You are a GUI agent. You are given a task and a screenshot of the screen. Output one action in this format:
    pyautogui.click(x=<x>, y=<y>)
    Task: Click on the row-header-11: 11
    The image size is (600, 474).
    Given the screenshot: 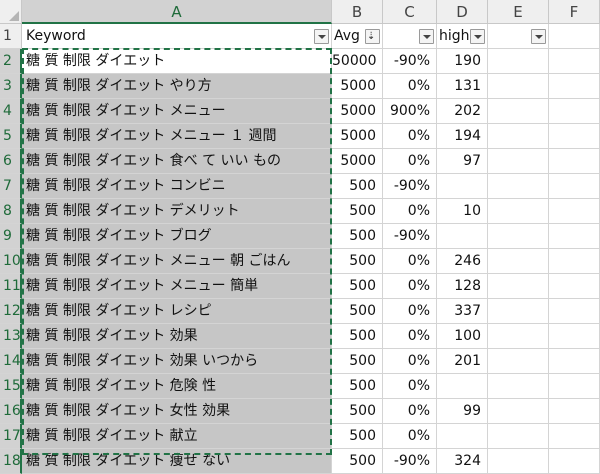 What is the action you would take?
    pyautogui.click(x=11, y=286)
    